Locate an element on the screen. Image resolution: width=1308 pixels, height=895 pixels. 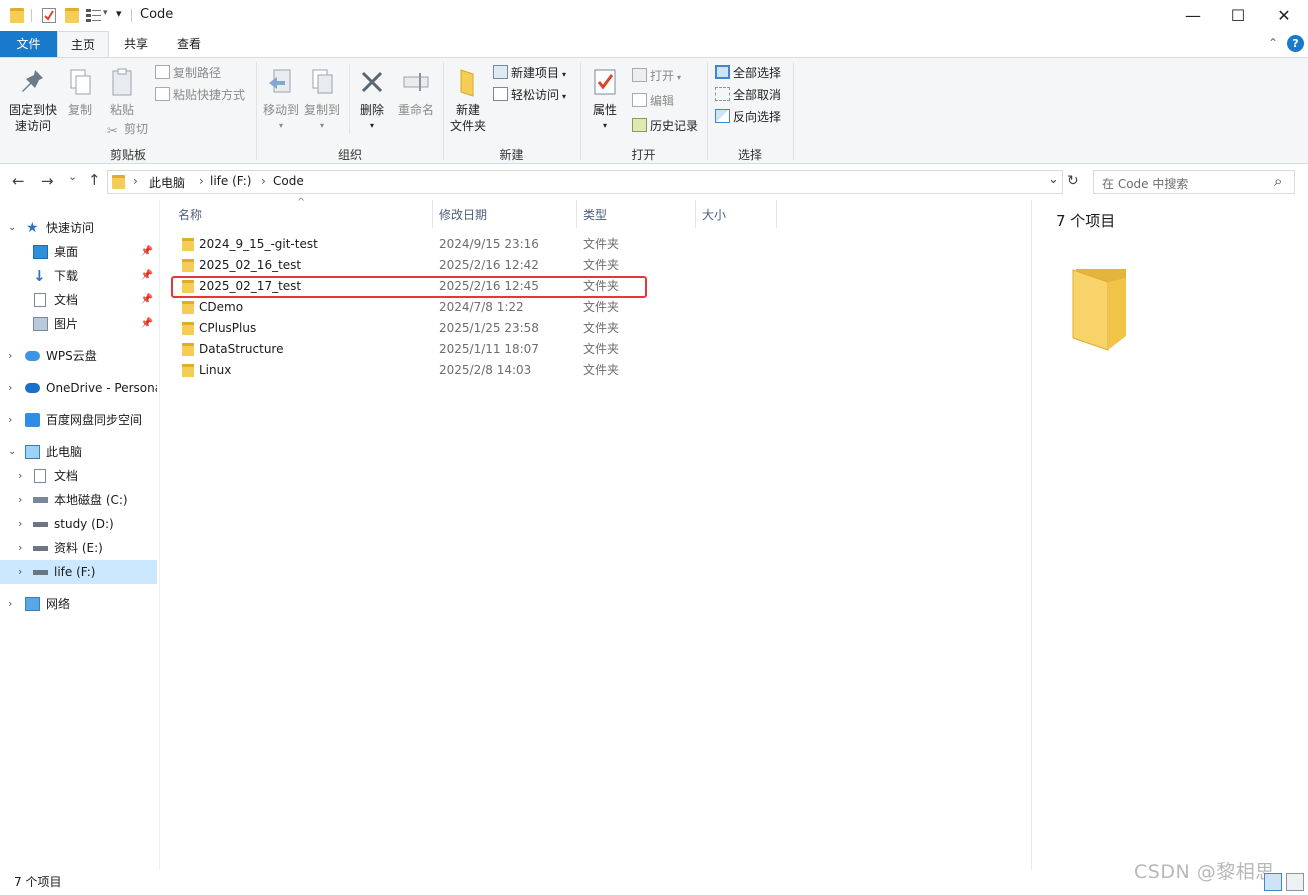
pin-icon: 📌 is located at coordinates (146, 299).